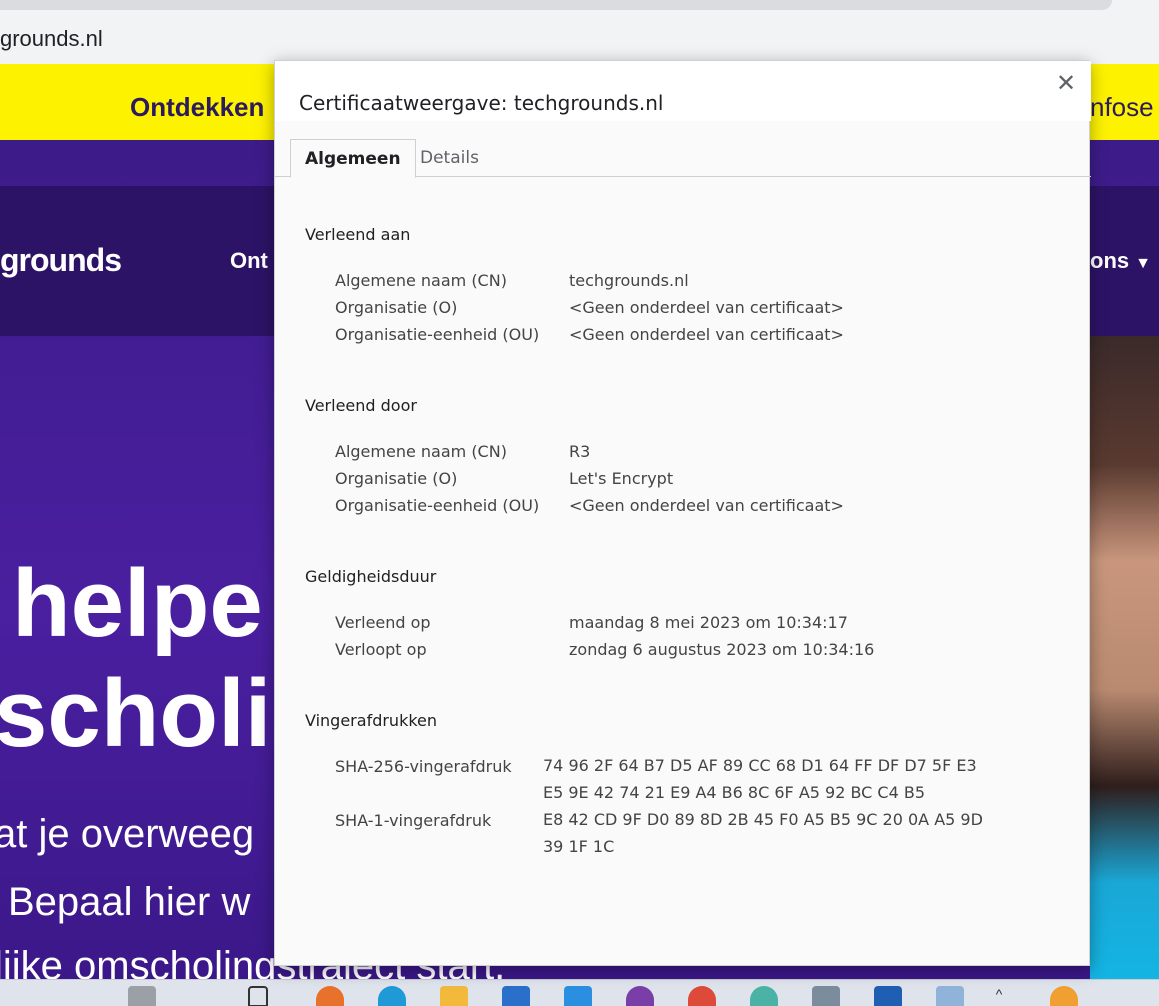  What do you see at coordinates (1122, 107) in the screenshot?
I see `banner-text-right: nfose` at bounding box center [1122, 107].